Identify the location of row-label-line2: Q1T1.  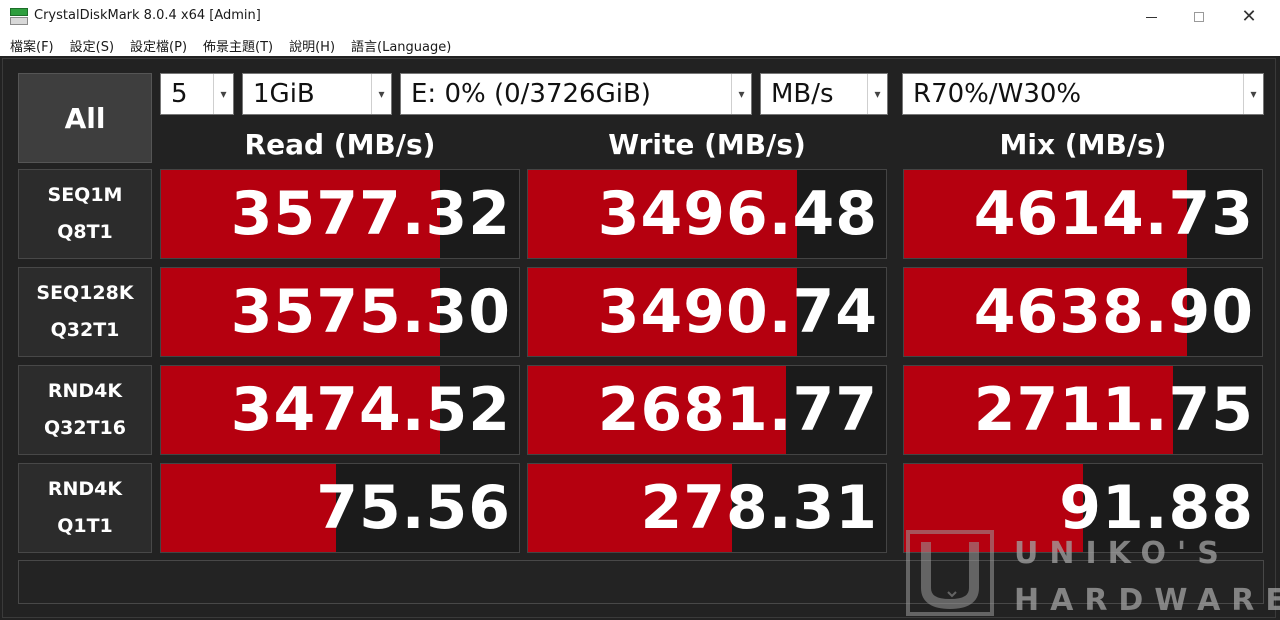
(85, 526).